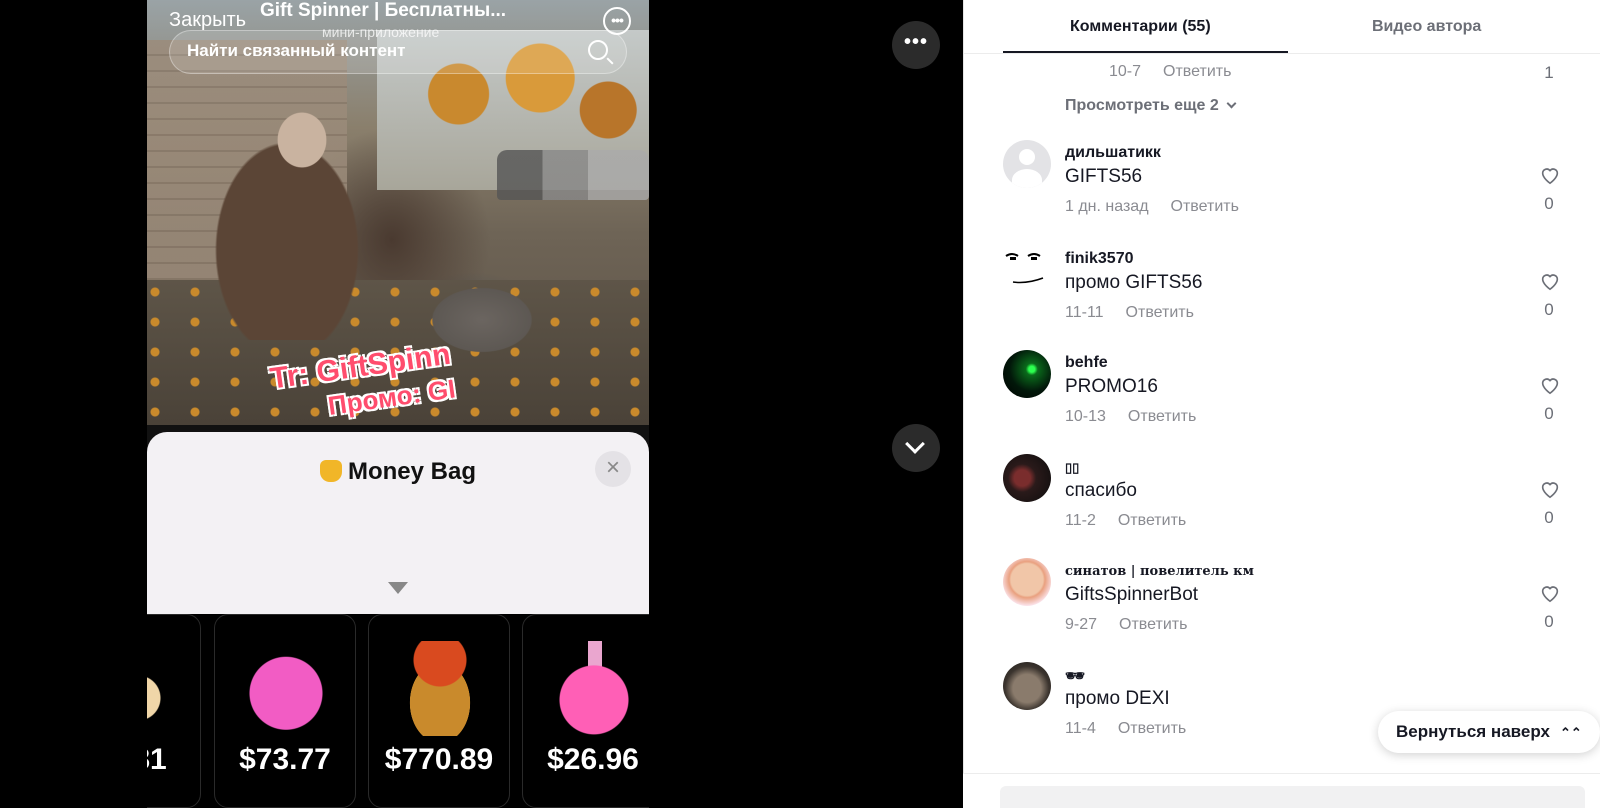 The width and height of the screenshot is (1600, 808). Describe the element at coordinates (1086, 363) in the screenshot. I see `comment-username: behfe` at that location.